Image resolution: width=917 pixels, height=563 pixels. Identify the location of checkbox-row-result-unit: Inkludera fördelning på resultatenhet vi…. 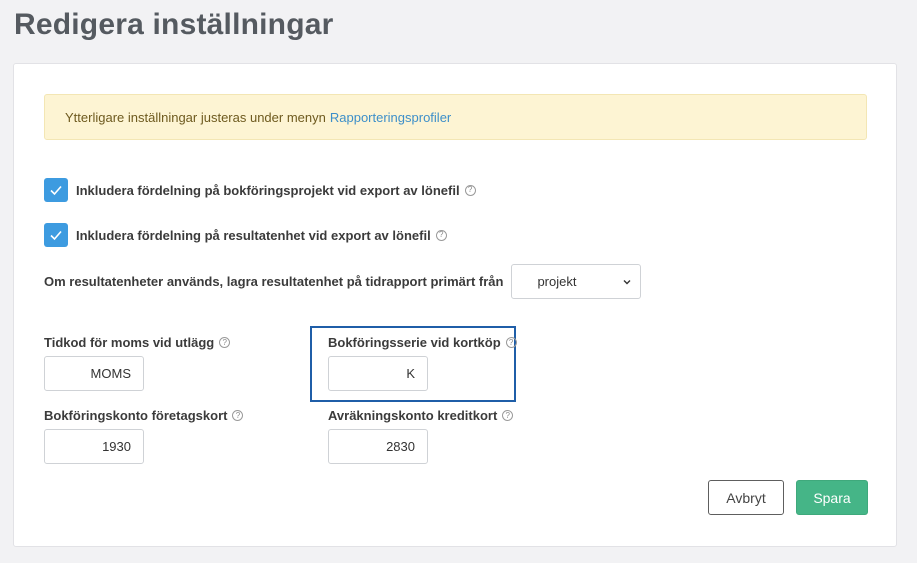
(245, 235).